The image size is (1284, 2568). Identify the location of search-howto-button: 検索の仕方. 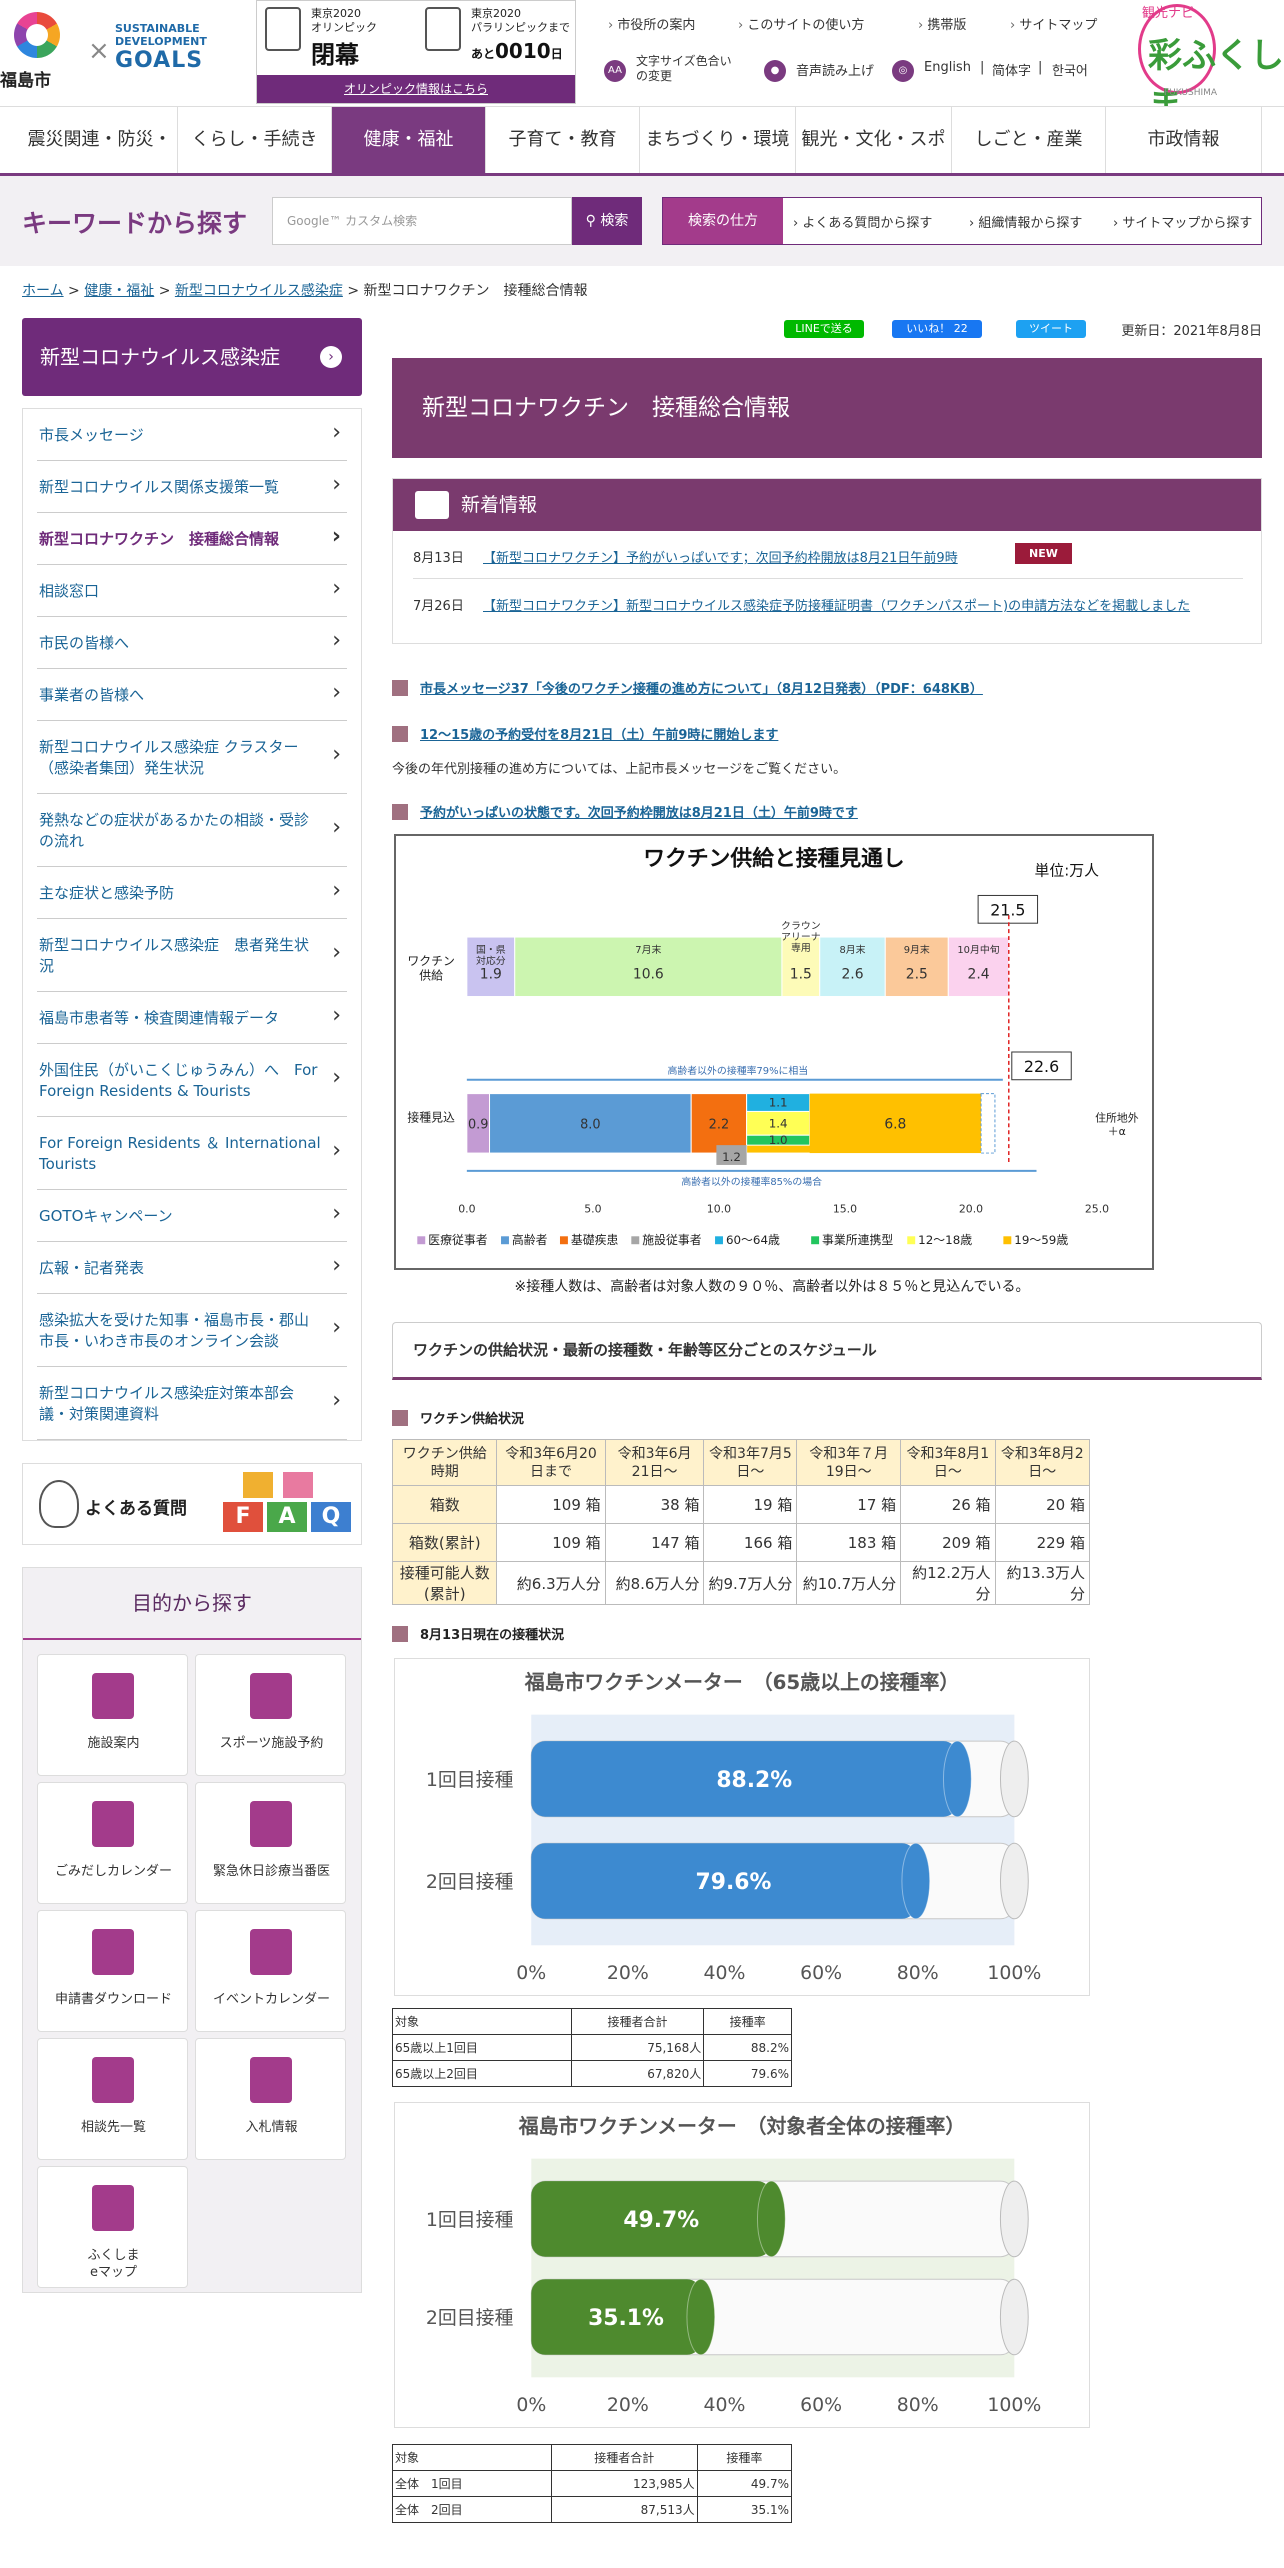
(723, 221).